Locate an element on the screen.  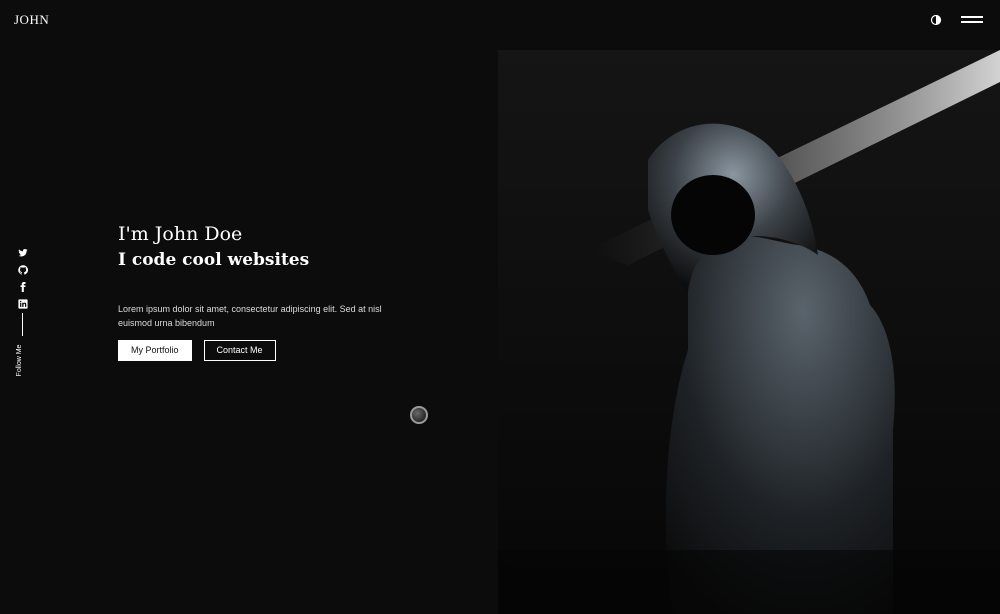
hamburger-menu-icon is located at coordinates (972, 17).